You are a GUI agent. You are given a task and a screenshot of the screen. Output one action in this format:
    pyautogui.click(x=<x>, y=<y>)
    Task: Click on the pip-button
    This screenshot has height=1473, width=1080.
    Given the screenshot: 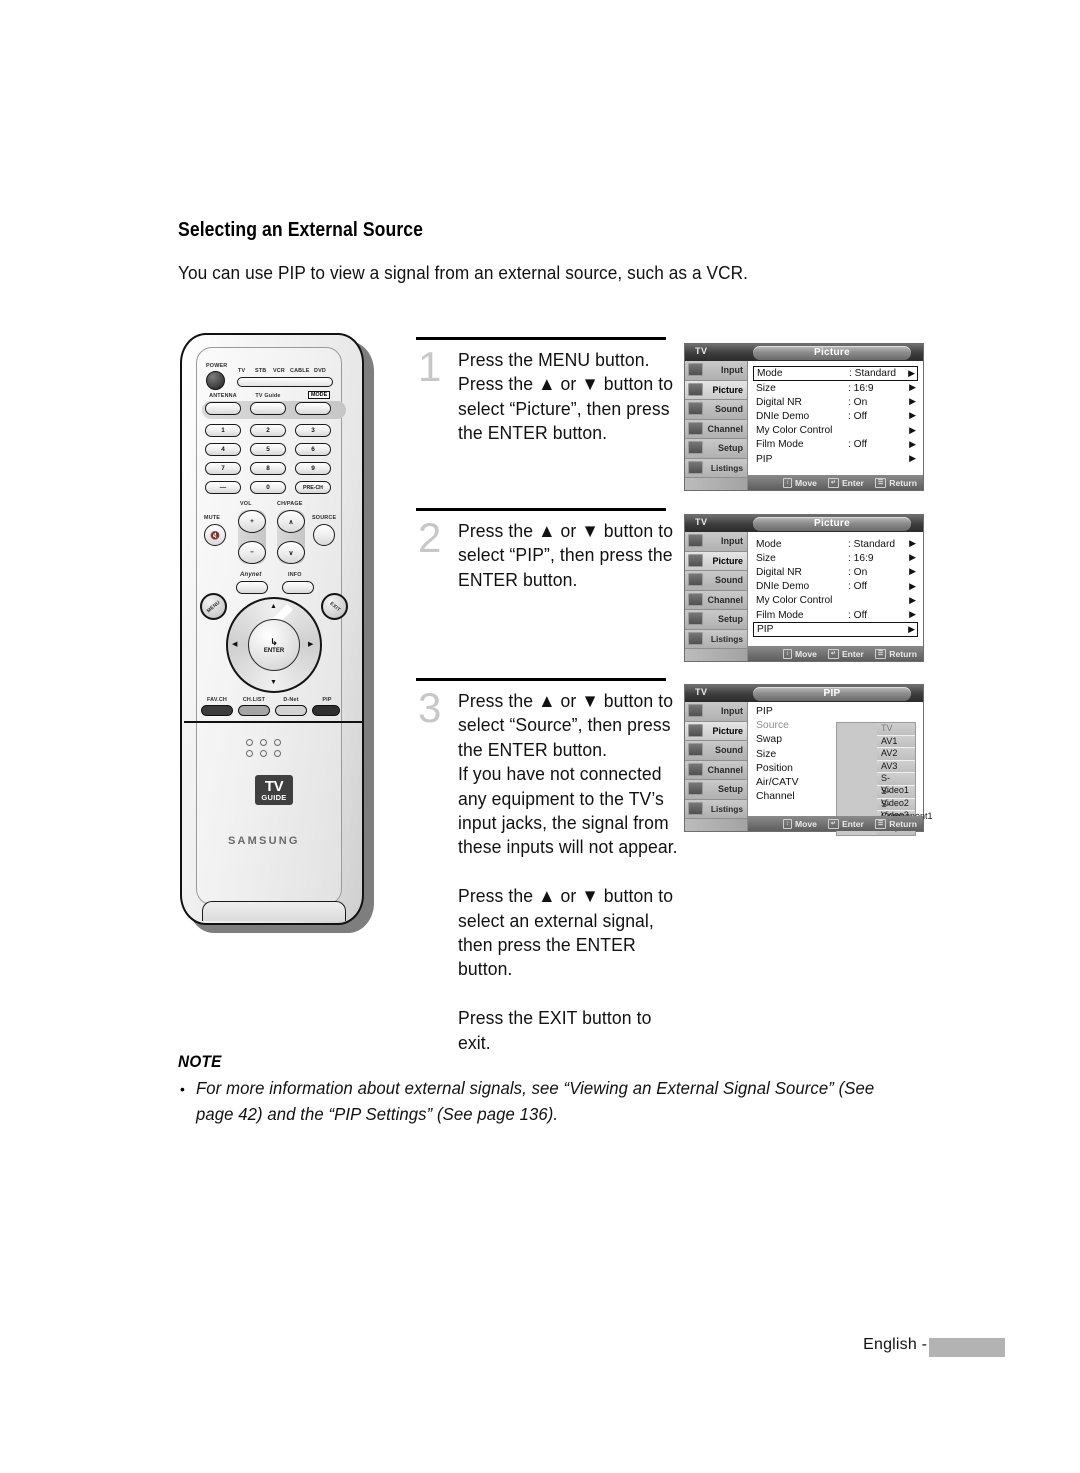 What is the action you would take?
    pyautogui.click(x=326, y=710)
    